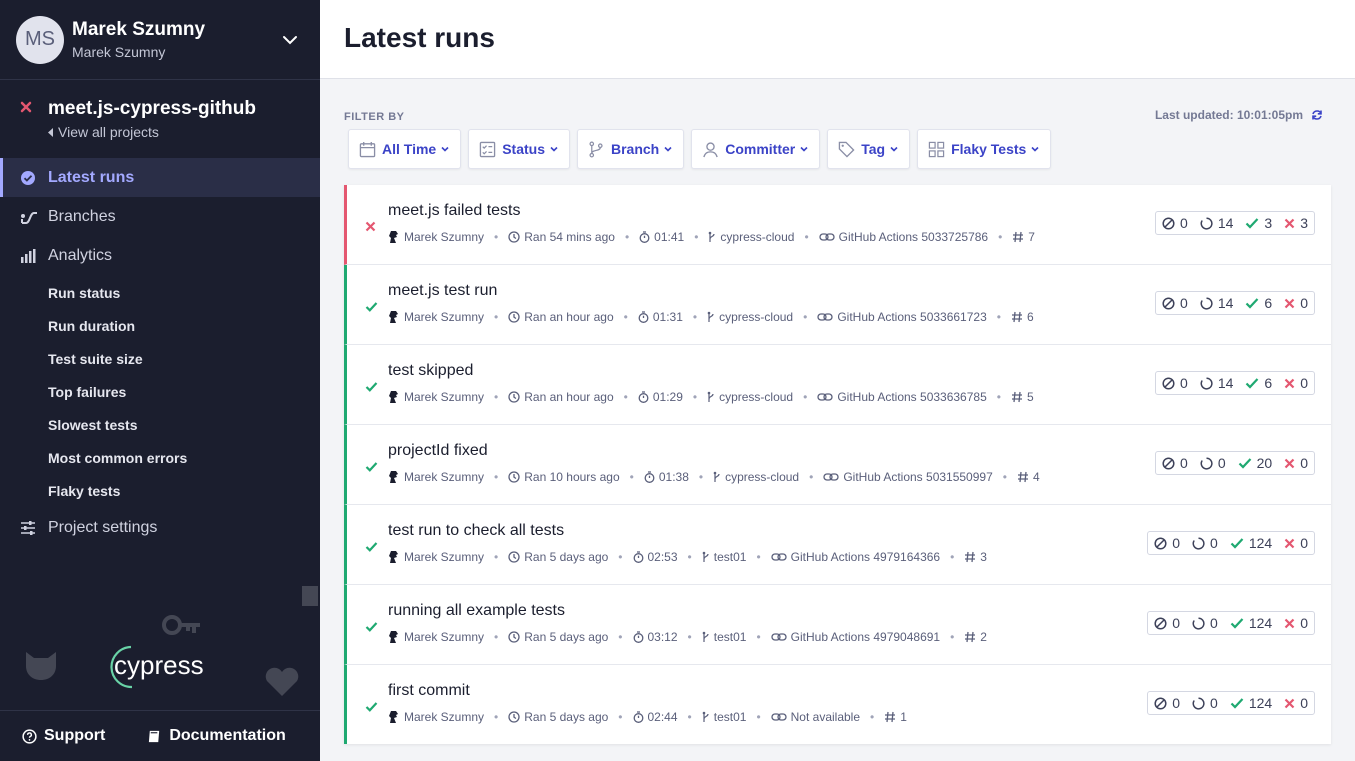 Image resolution: width=1355 pixels, height=761 pixels. Describe the element at coordinates (430, 371) in the screenshot. I see `run-title: test skipped` at that location.